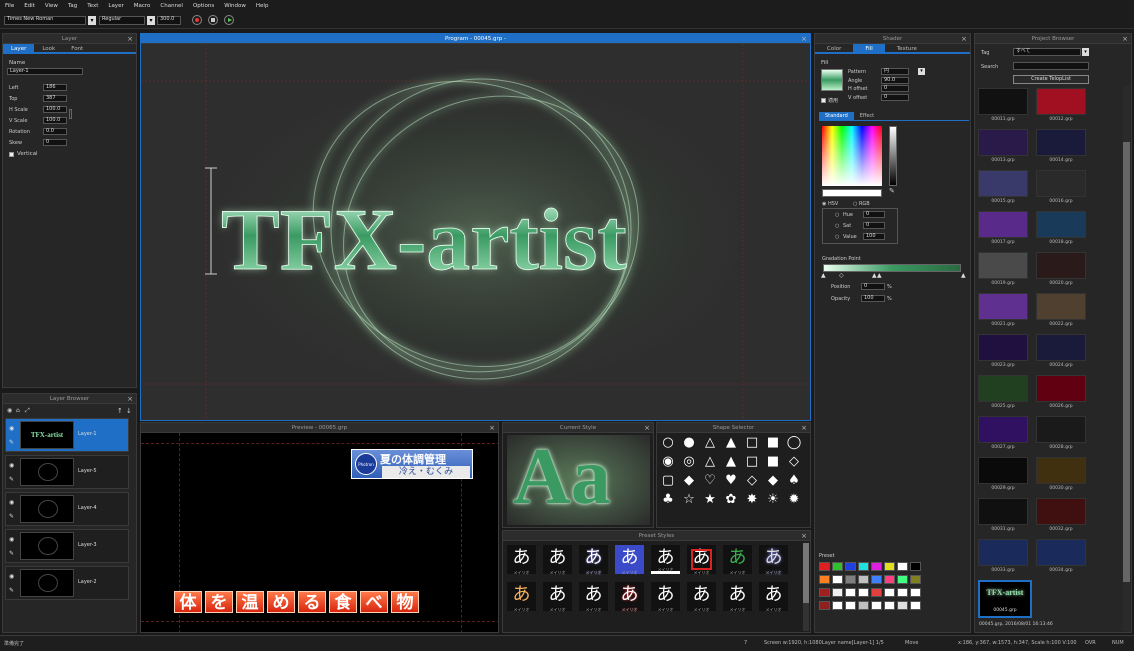  Describe the element at coordinates (235, 6) in the screenshot. I see `menu-window: Window` at that location.